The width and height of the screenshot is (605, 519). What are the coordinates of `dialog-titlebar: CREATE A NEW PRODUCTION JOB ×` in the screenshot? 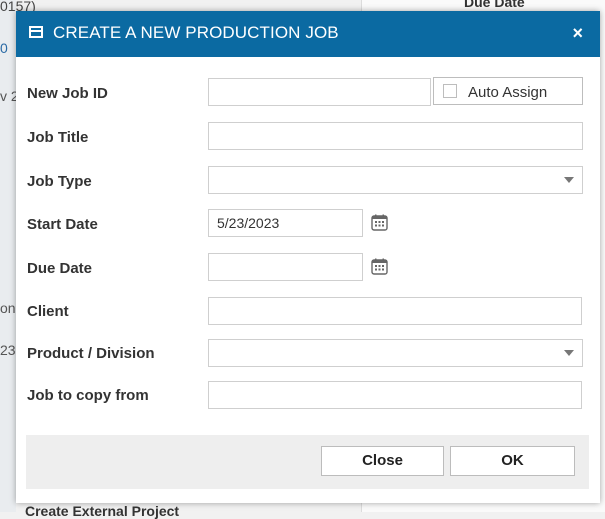 It's located at (308, 34).